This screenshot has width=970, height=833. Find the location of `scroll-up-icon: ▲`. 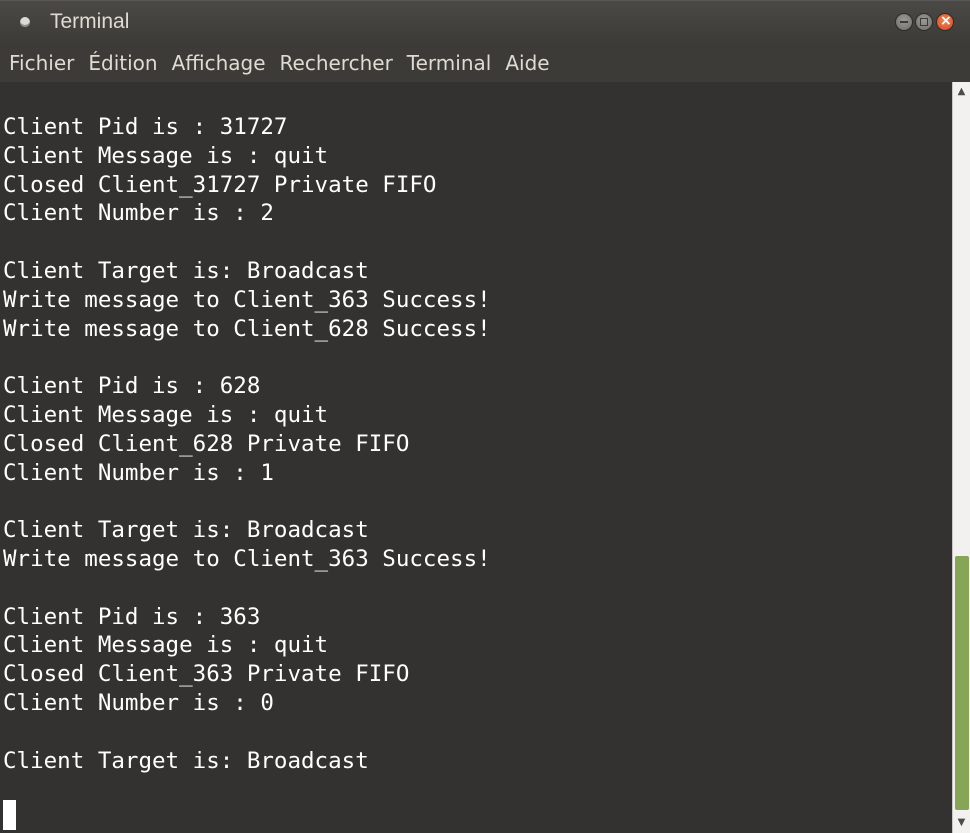

scroll-up-icon: ▲ is located at coordinates (961, 92).